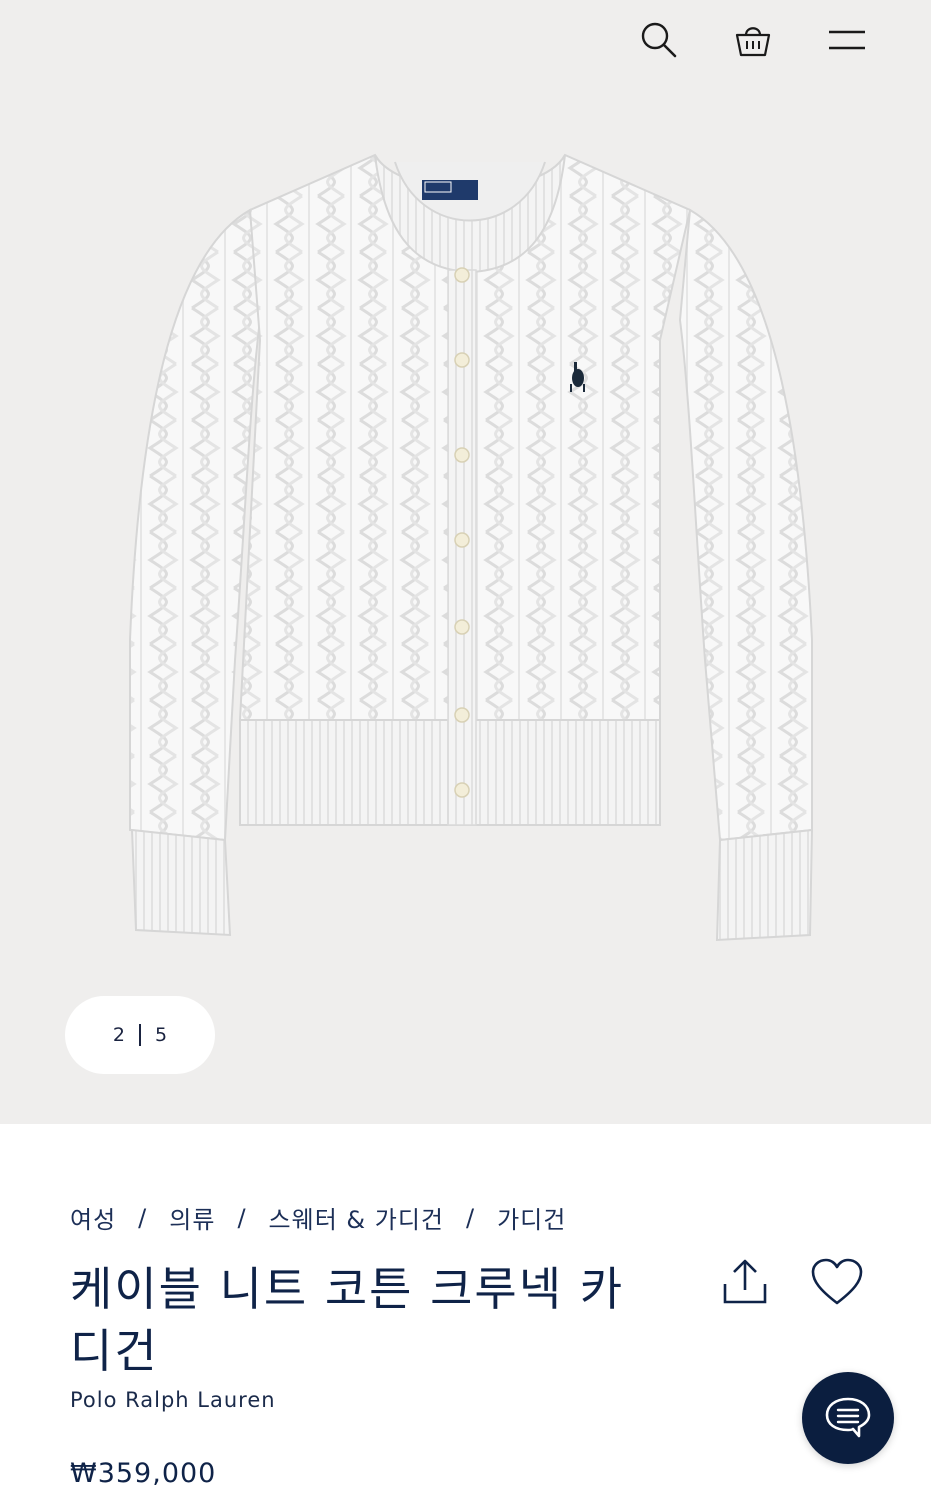 The height and width of the screenshot is (1500, 931). I want to click on share-button, so click(745, 1283).